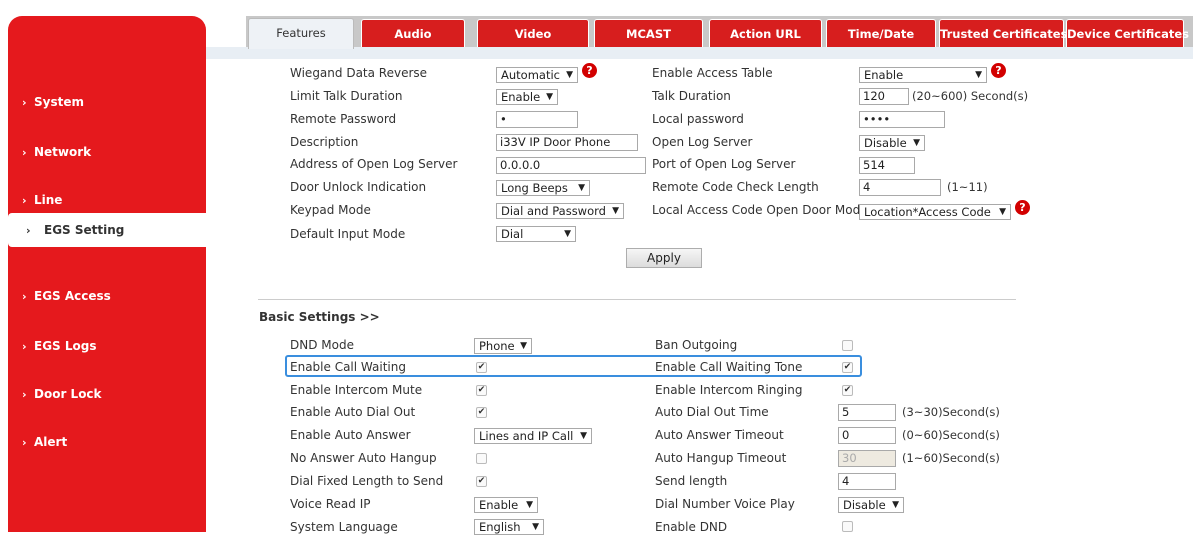 This screenshot has width=1193, height=535. Describe the element at coordinates (884, 96) in the screenshot. I see `talk-duration-input: 120` at that location.